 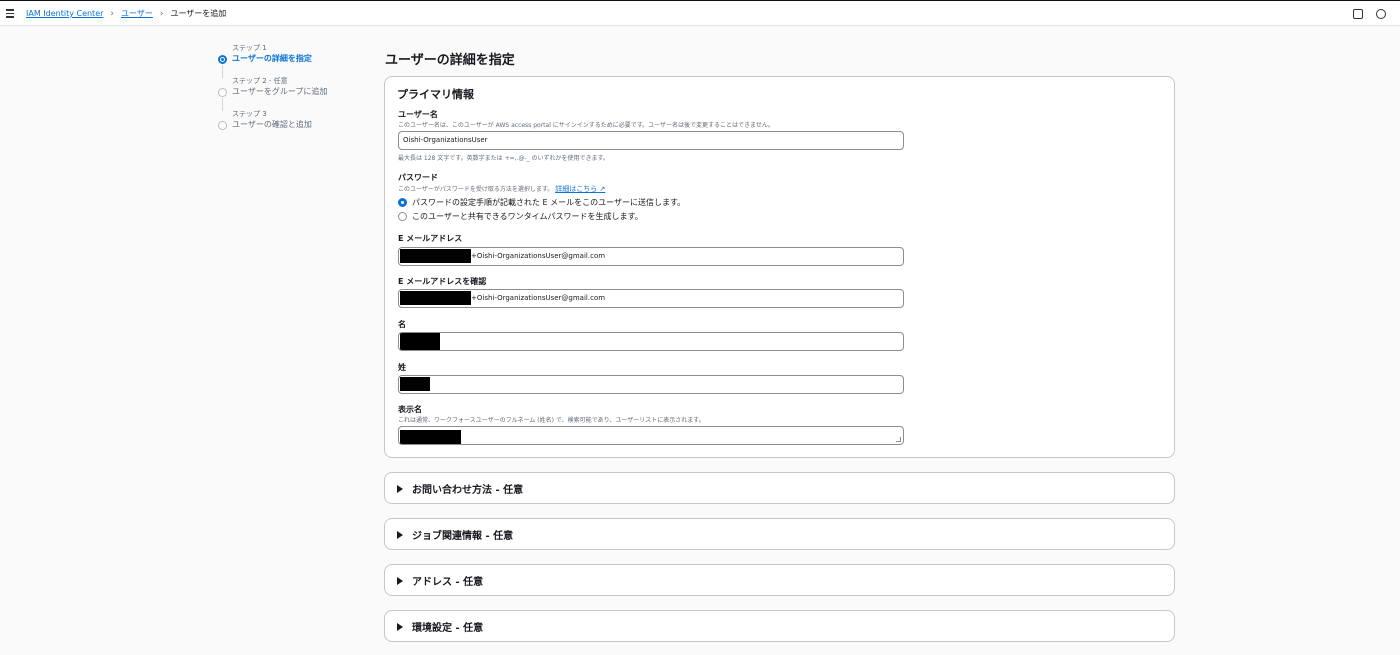 I want to click on email-value-suffix: +Oishi-OrganizationsUser@gmail.com, so click(x=538, y=256).